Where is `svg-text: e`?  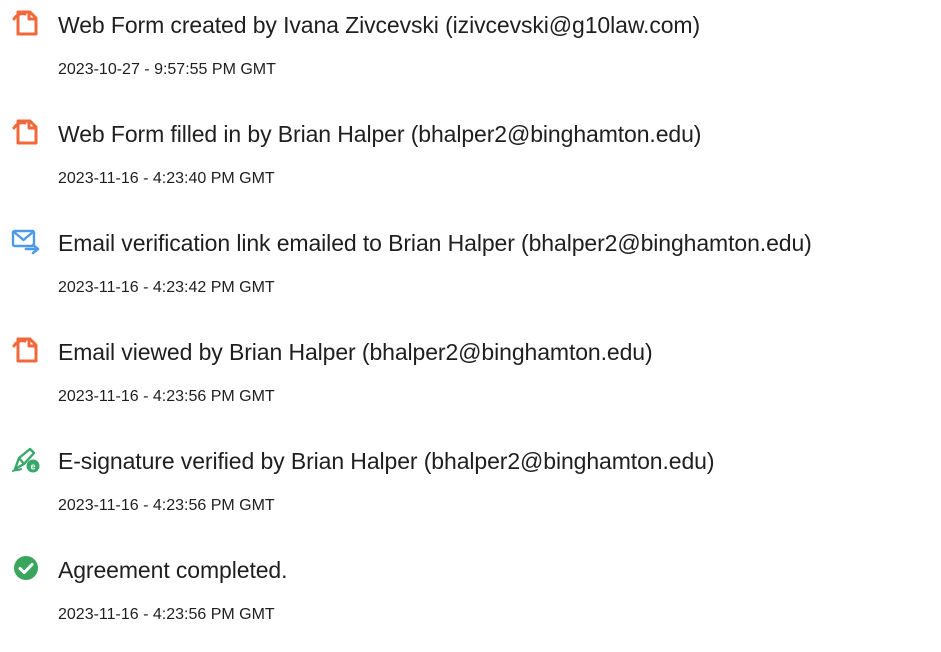 svg-text: e is located at coordinates (32, 466).